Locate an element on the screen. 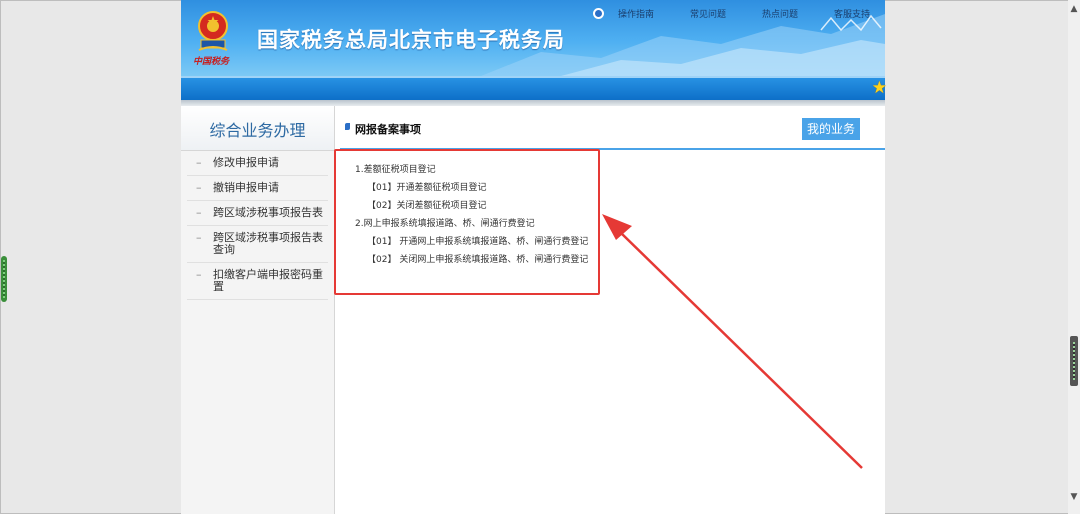 Image resolution: width=1080 pixels, height=514 pixels. scroll-thumb is located at coordinates (1074, 361).